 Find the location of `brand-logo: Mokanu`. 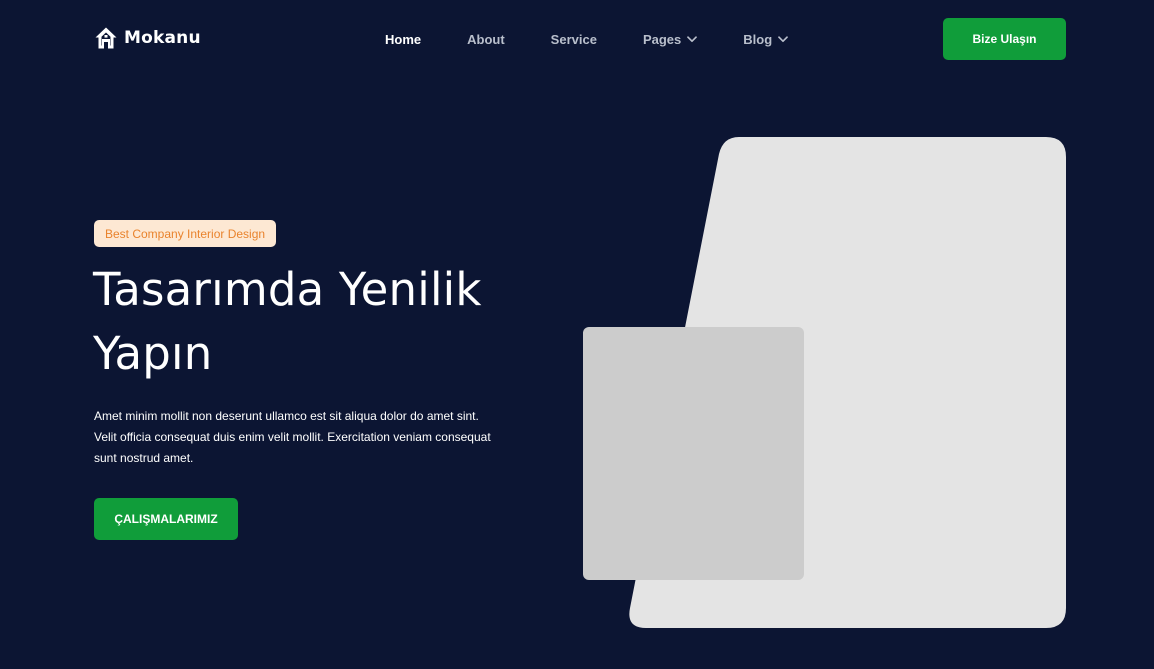

brand-logo: Mokanu is located at coordinates (147, 38).